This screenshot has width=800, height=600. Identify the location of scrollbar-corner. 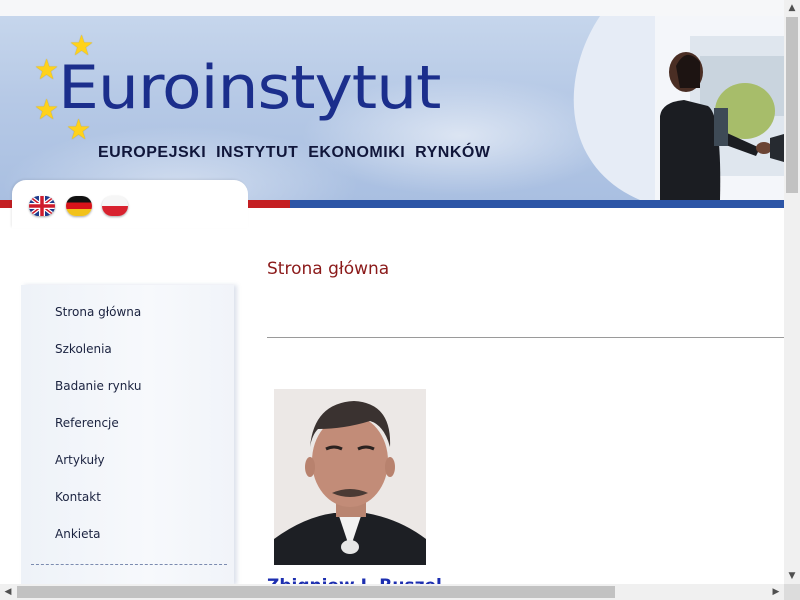
(792, 592).